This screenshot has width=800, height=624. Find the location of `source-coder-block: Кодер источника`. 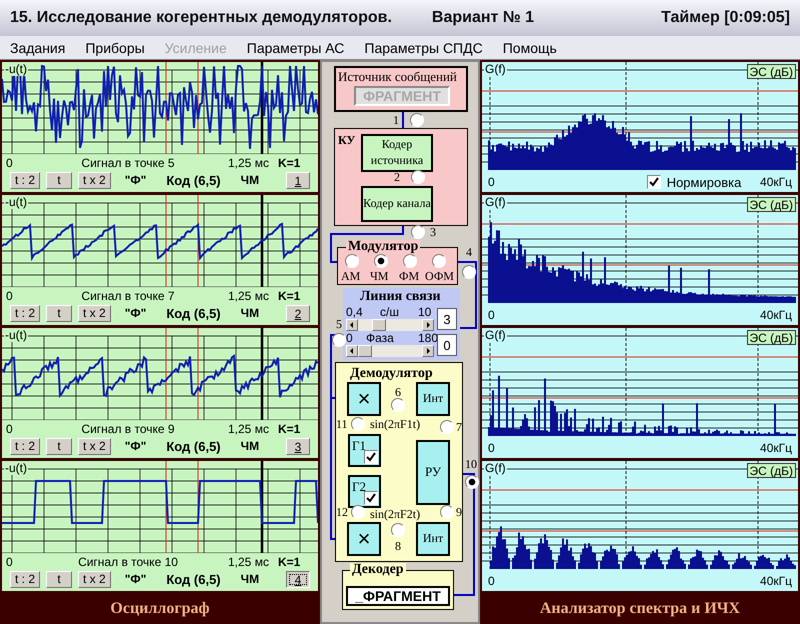

source-coder-block: Кодер источника is located at coordinates (397, 153).